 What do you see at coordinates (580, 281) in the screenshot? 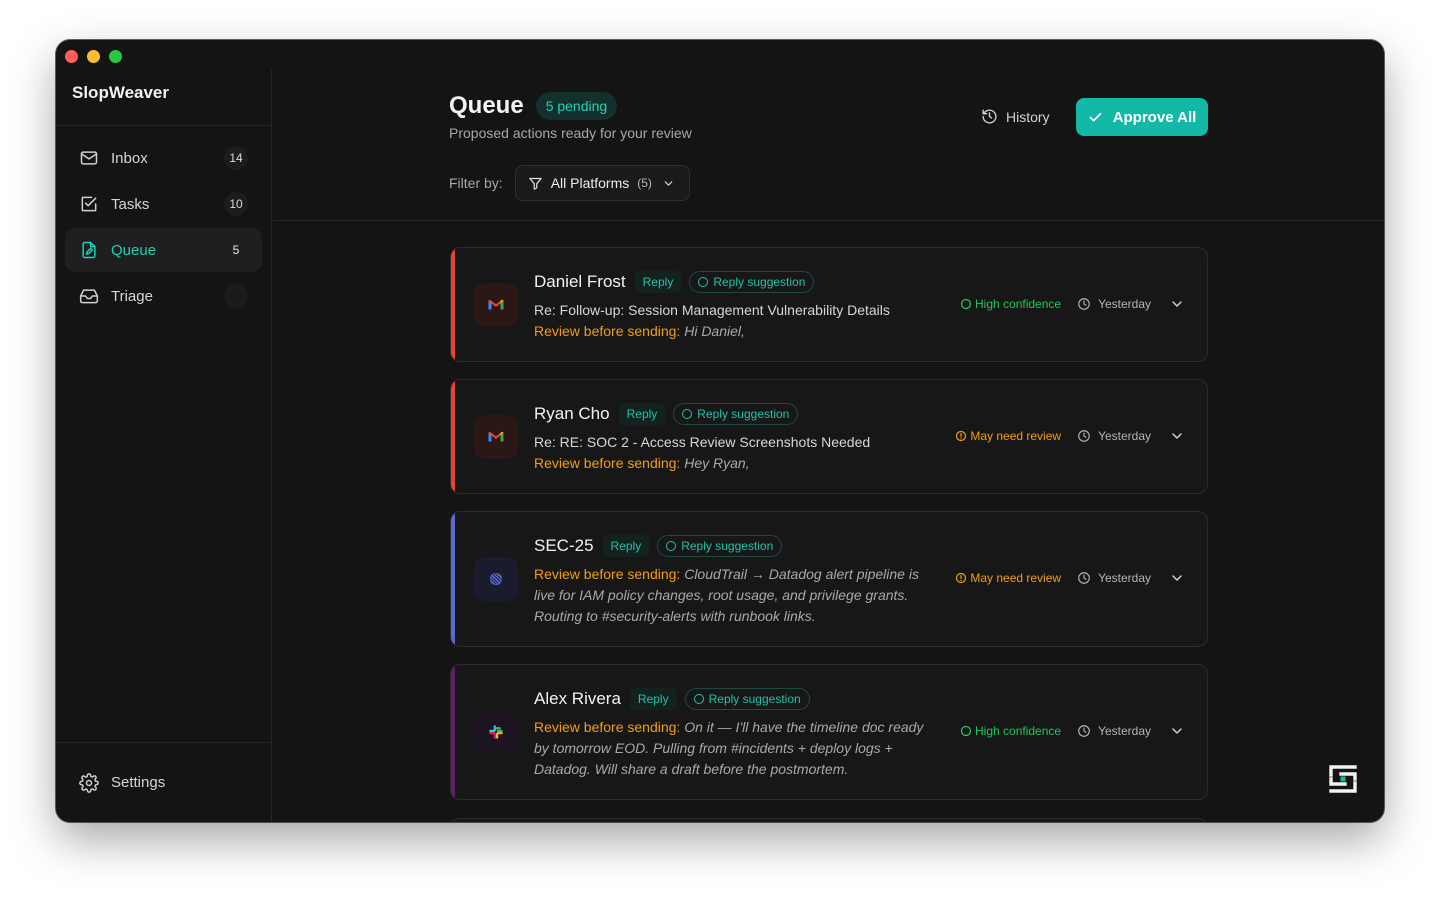
I see `card-title: Daniel Frost` at bounding box center [580, 281].